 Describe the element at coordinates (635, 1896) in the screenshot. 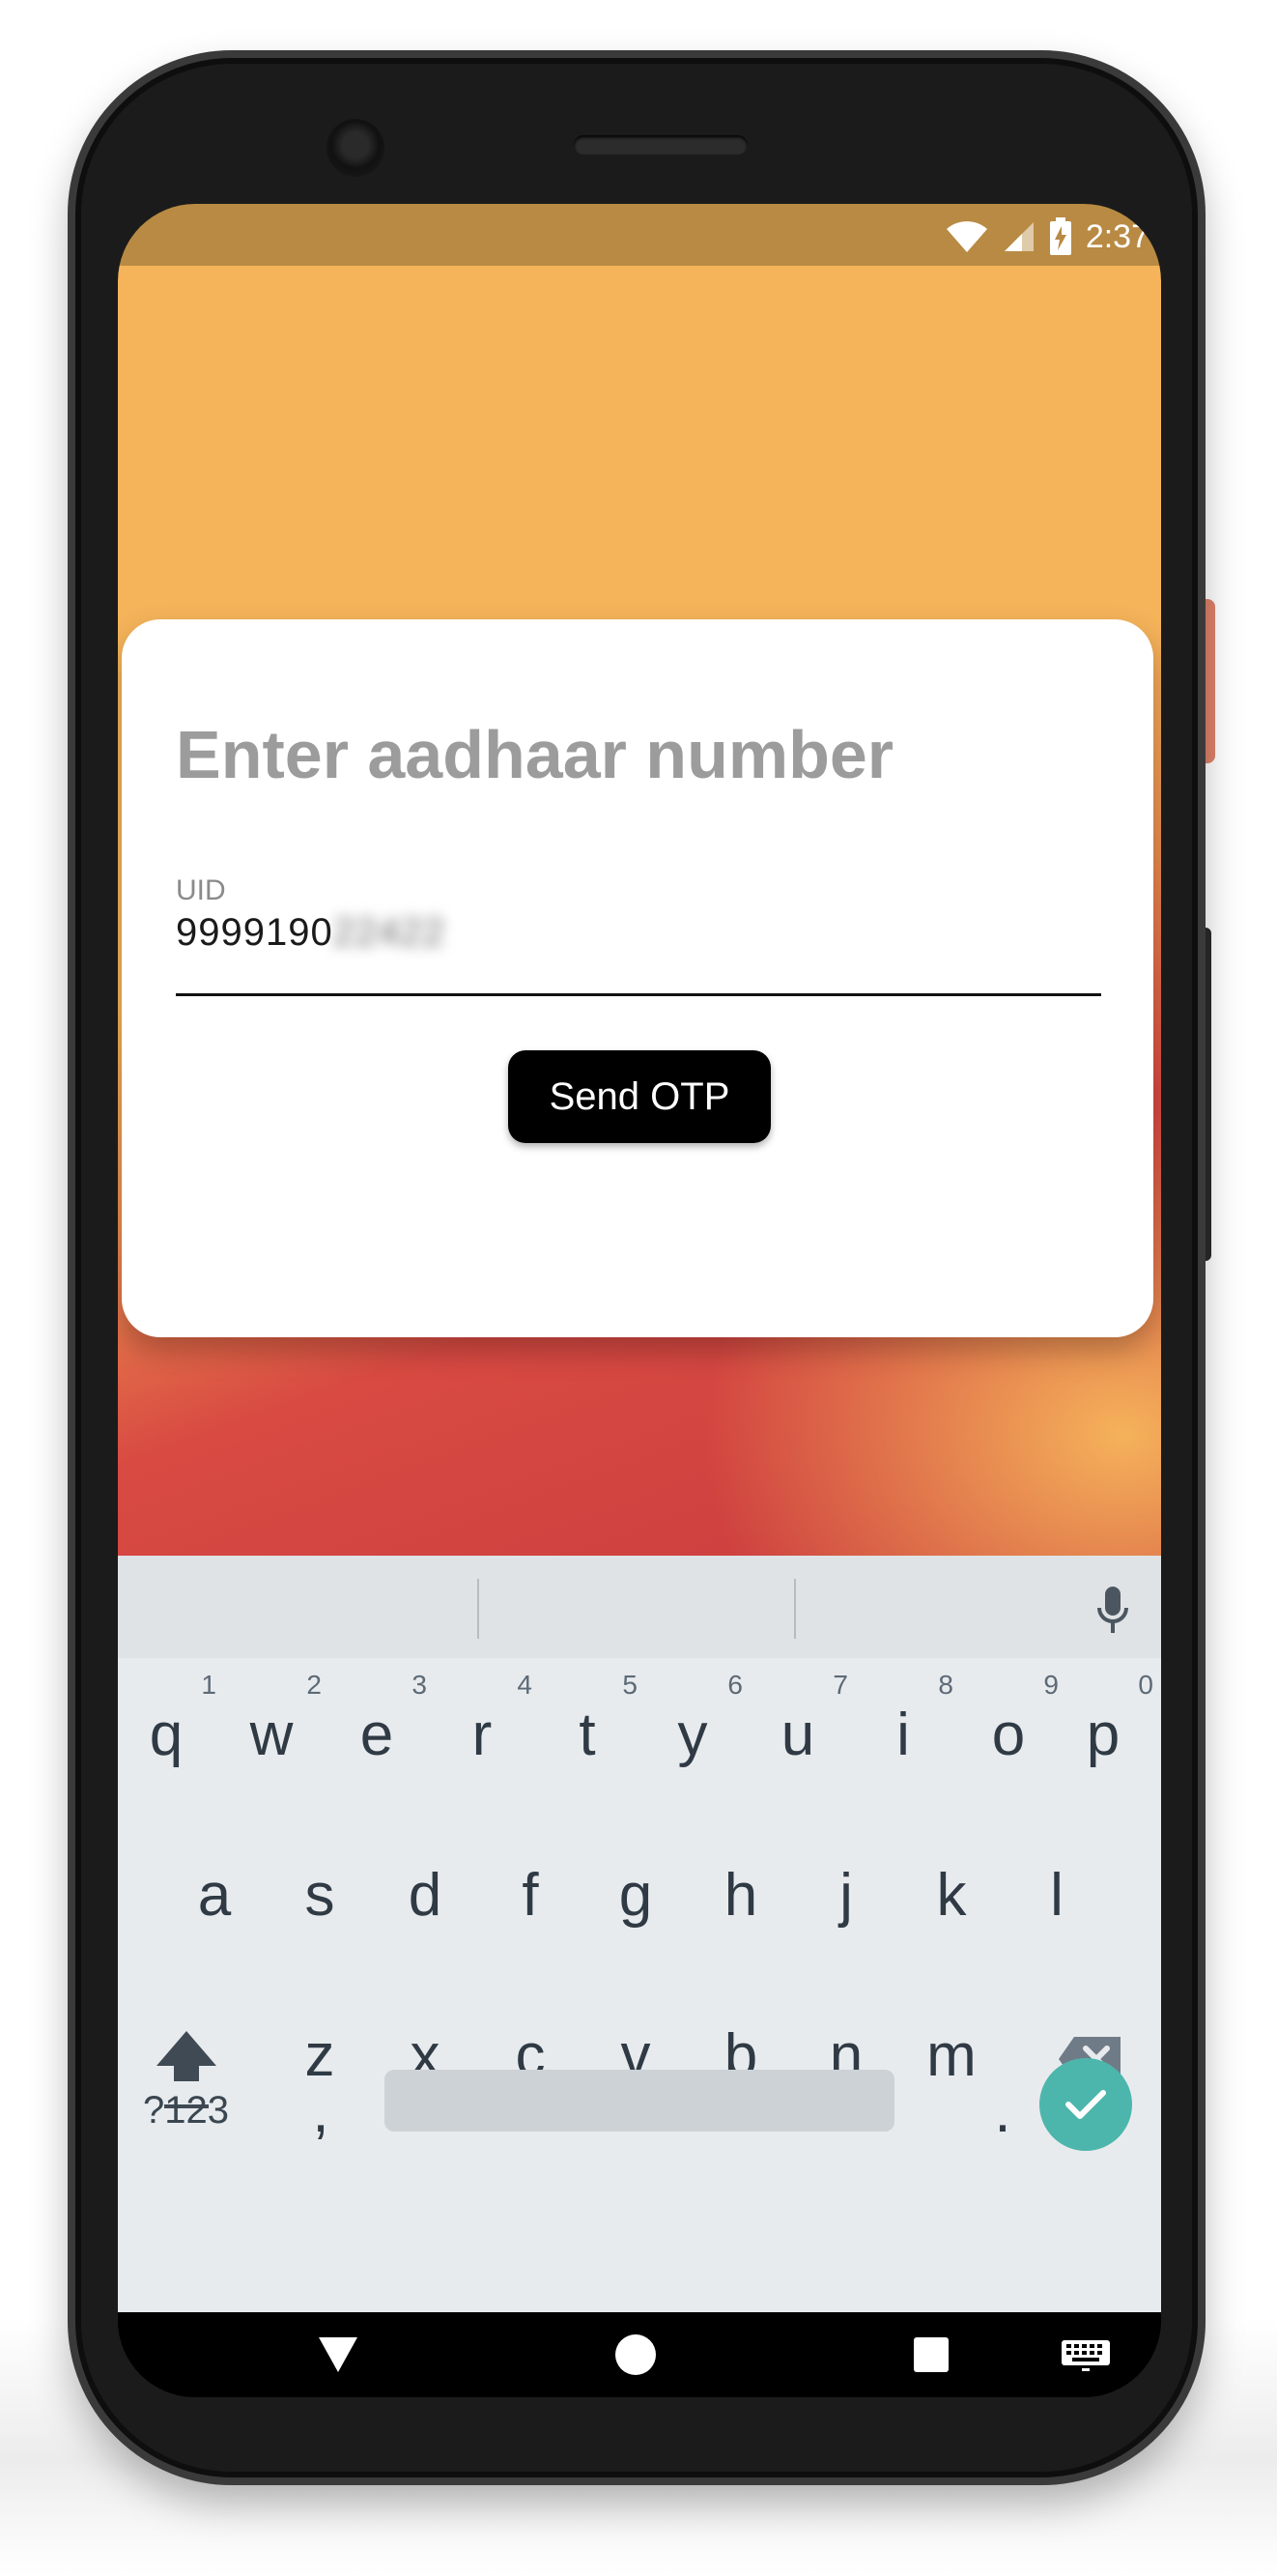

I see `key-g: g` at that location.